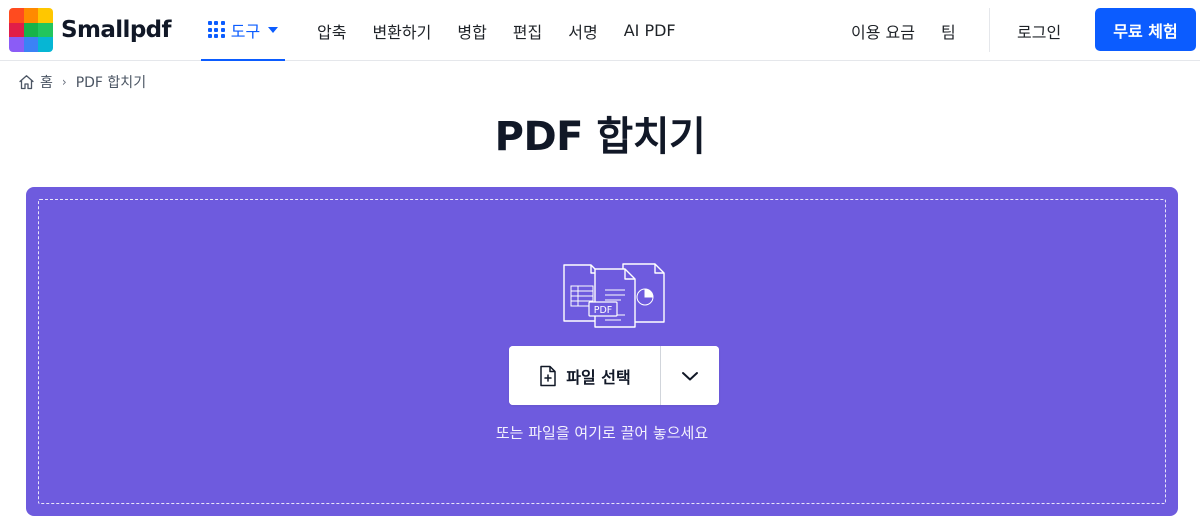 This screenshot has height=525, width=1200. I want to click on login-link: 로그인, so click(1039, 31).